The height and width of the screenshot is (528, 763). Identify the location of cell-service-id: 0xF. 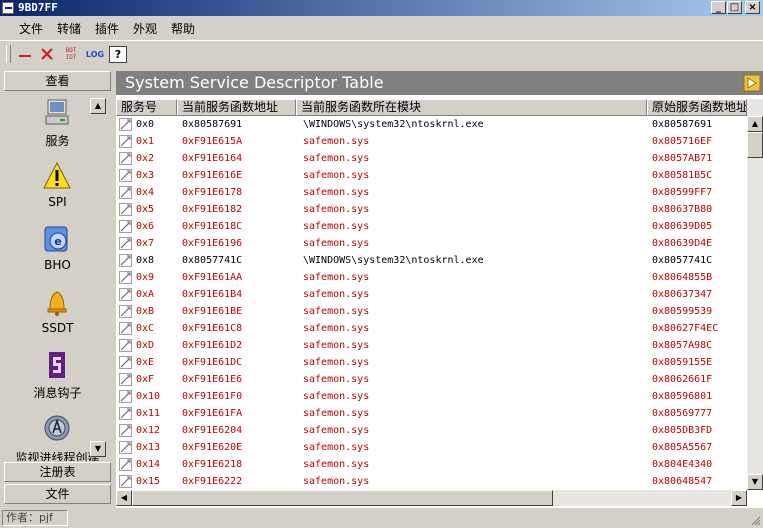
(145, 379).